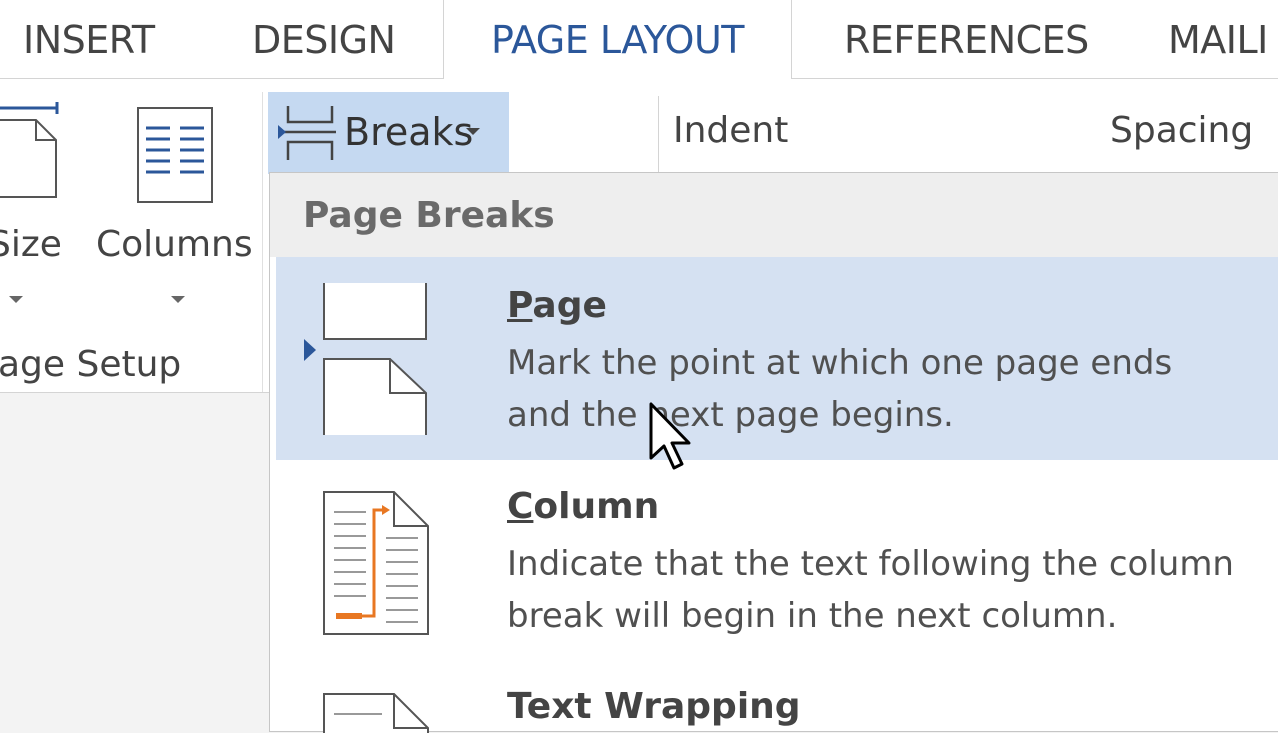 This screenshot has width=1278, height=733. What do you see at coordinates (812, 616) in the screenshot?
I see `description-line: break will begin in the next column.` at bounding box center [812, 616].